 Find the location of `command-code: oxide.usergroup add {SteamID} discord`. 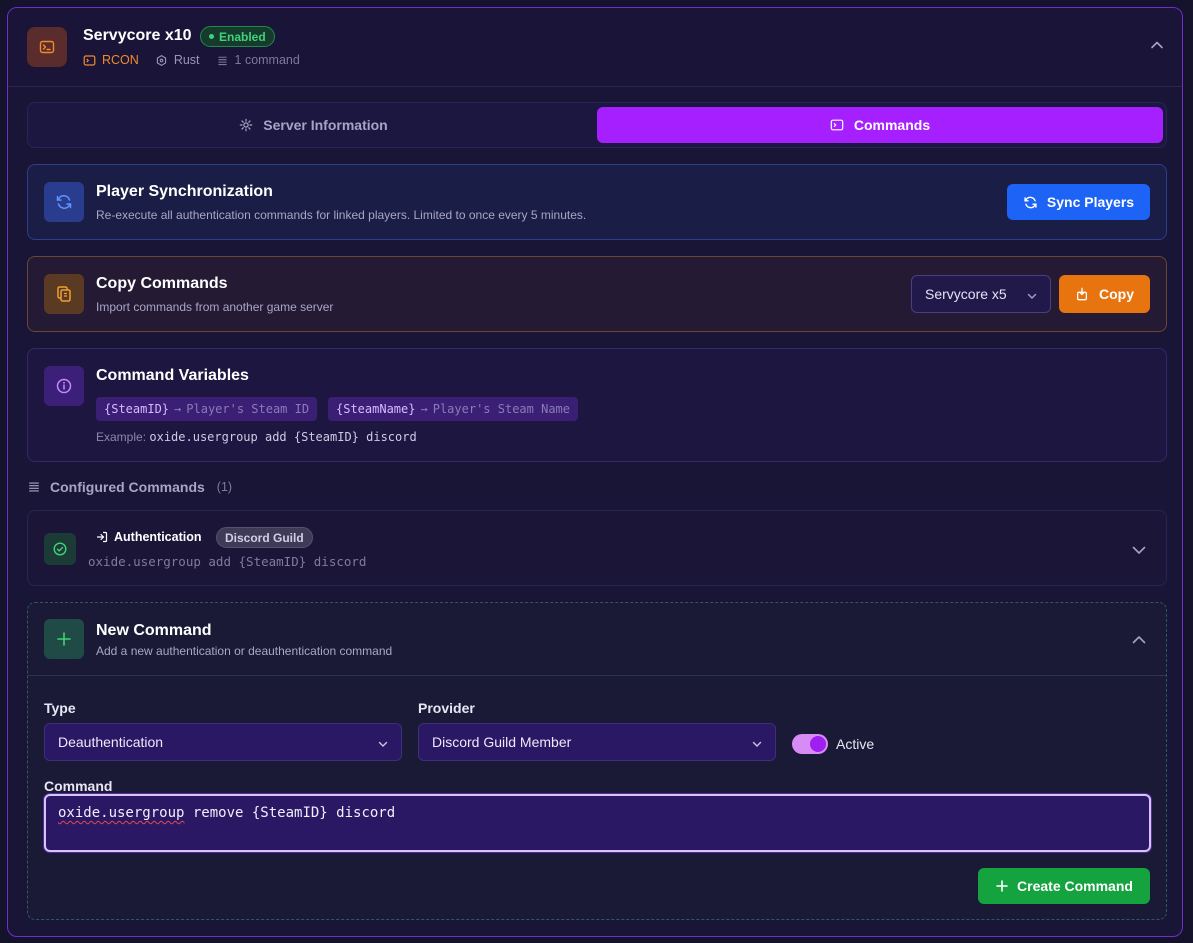

command-code: oxide.usergroup add {SteamID} discord is located at coordinates (227, 561).